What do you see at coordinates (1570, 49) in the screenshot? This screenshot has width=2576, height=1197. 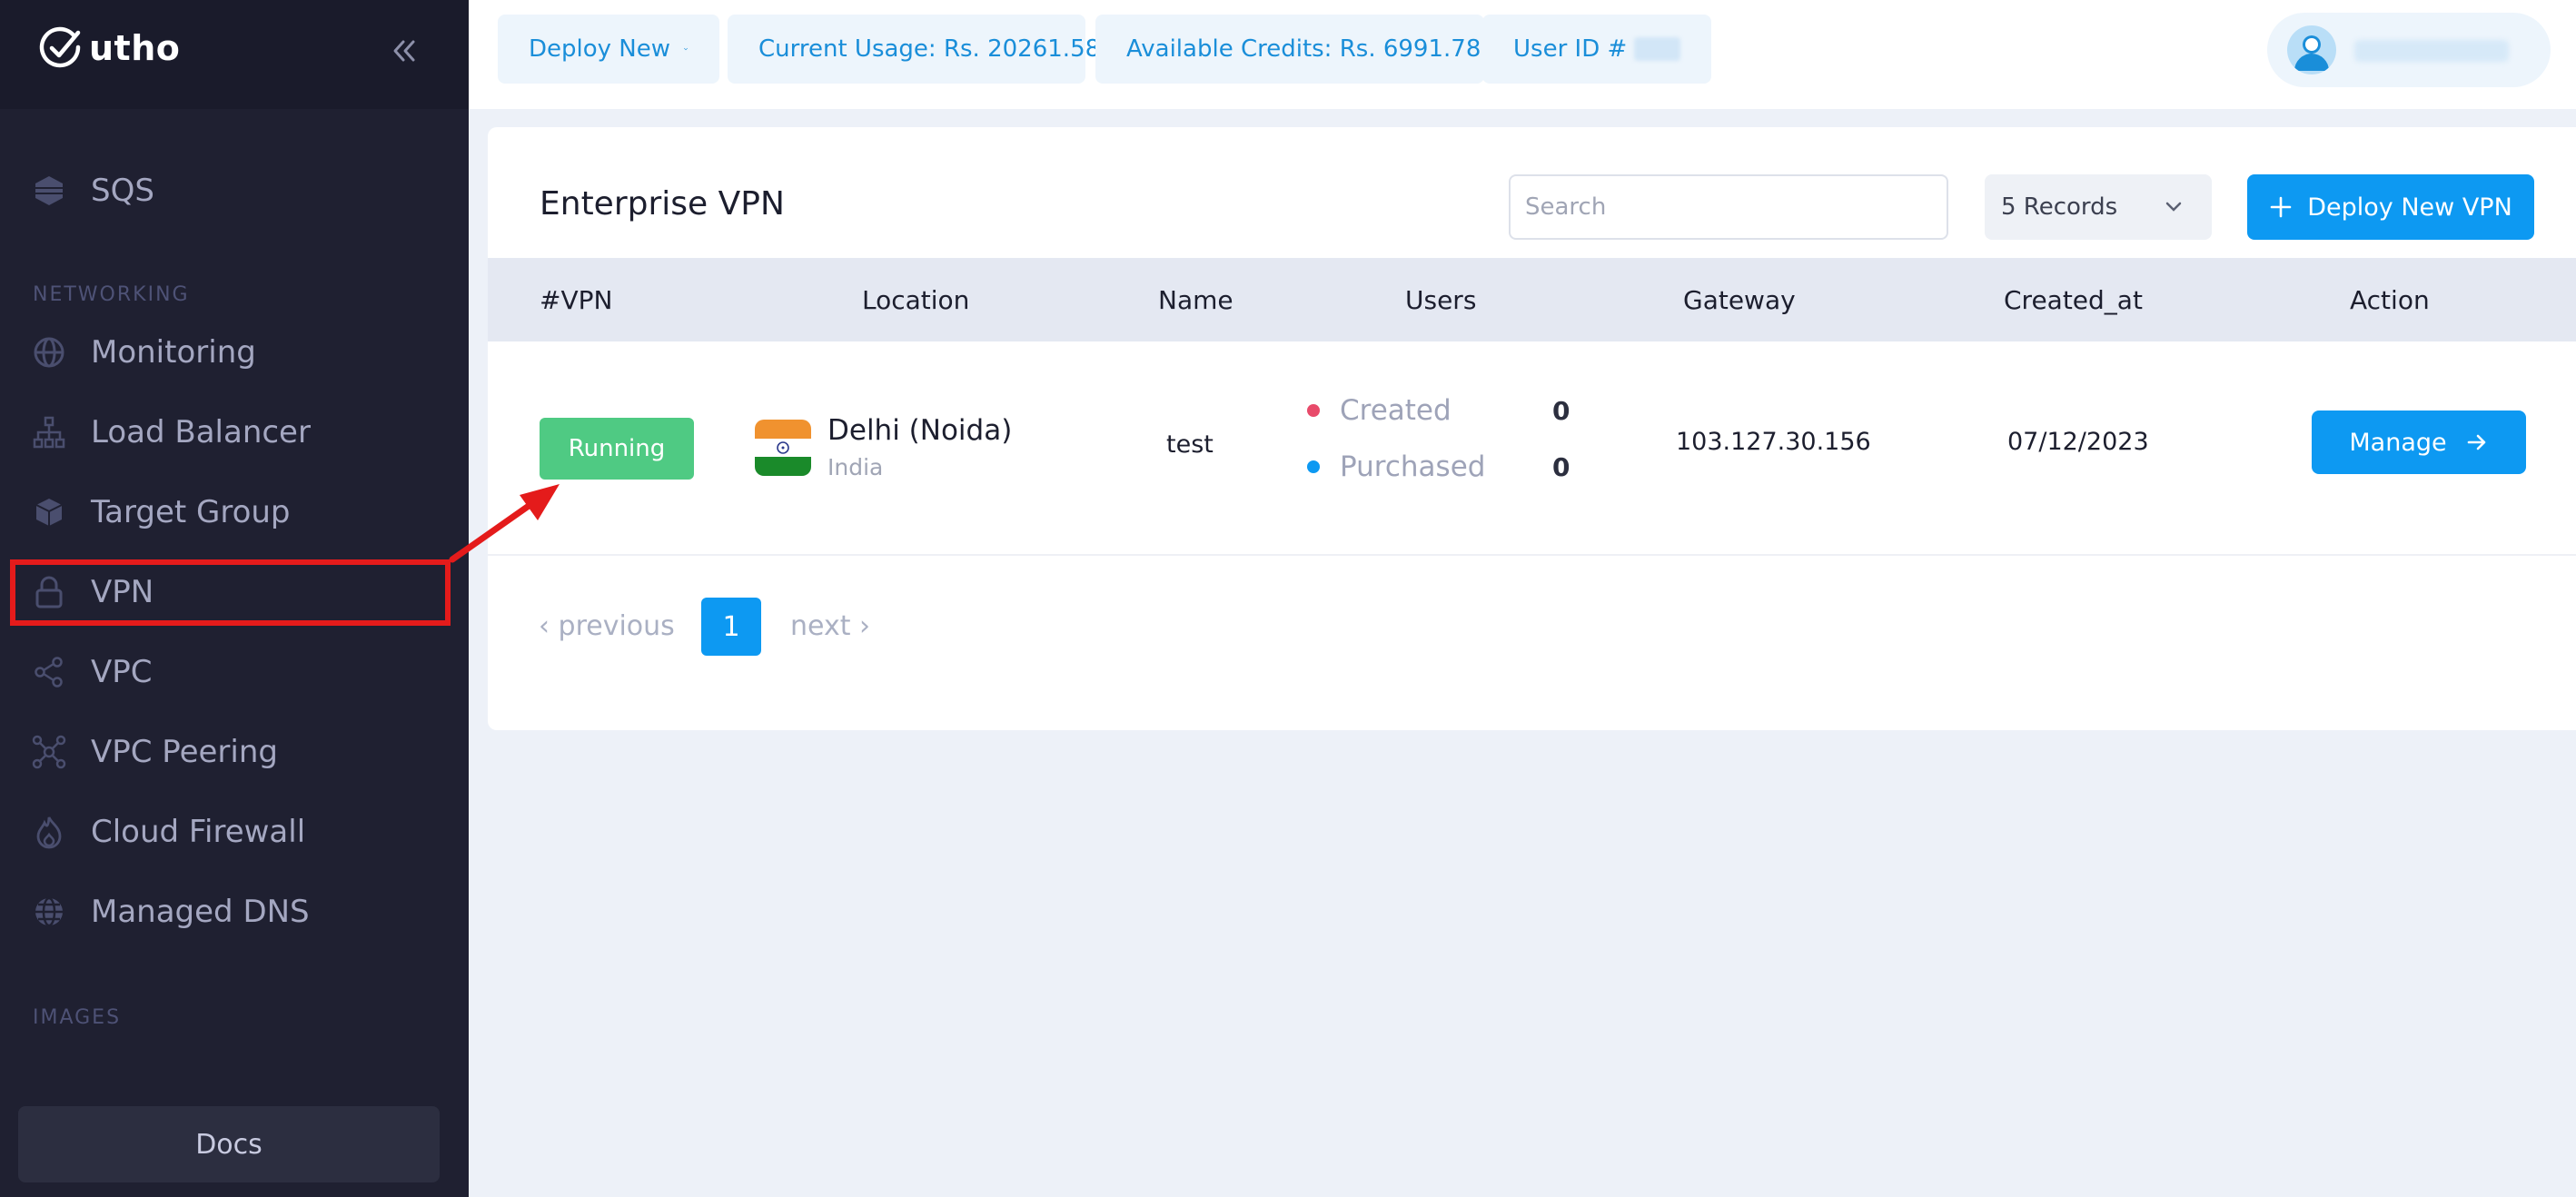 I see `user-id-label: User ID #` at bounding box center [1570, 49].